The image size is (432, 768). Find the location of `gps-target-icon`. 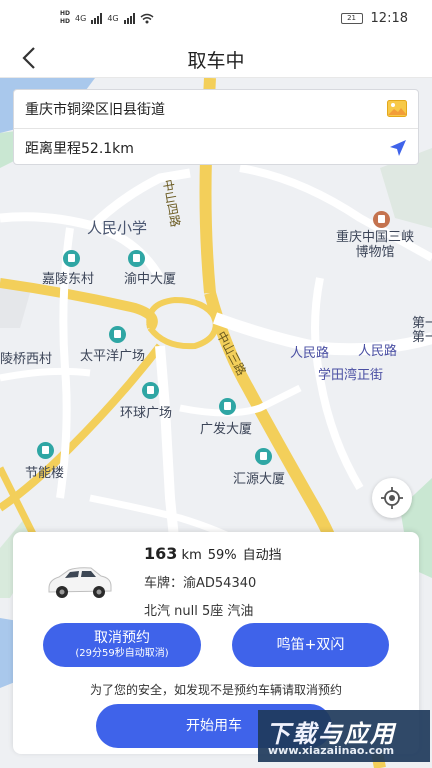

gps-target-icon is located at coordinates (392, 498).